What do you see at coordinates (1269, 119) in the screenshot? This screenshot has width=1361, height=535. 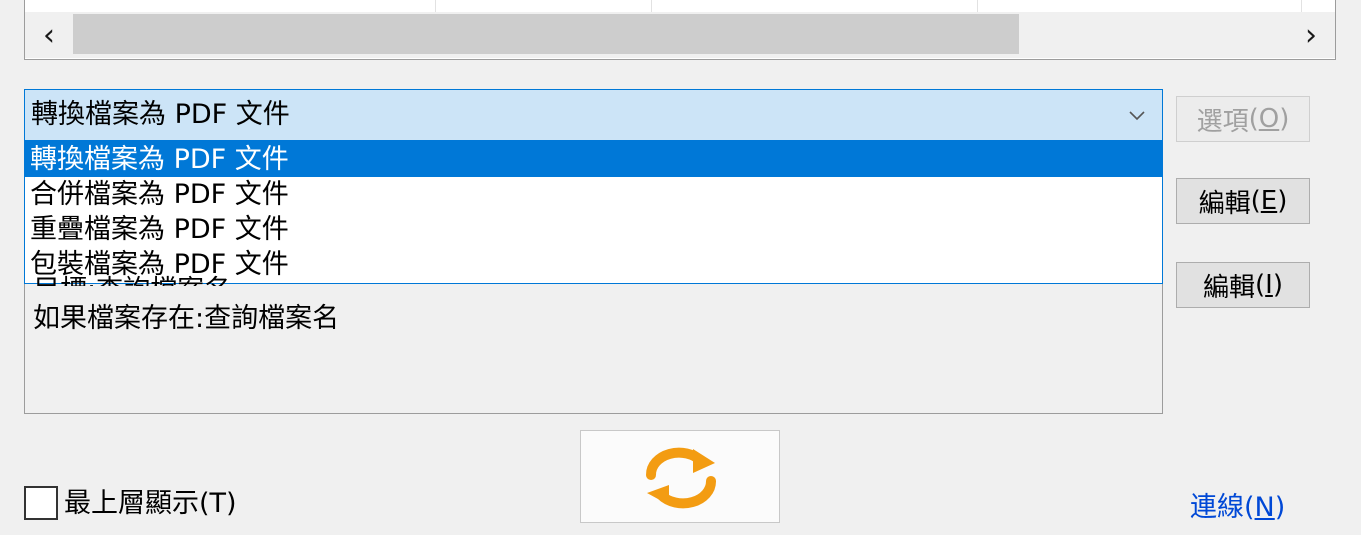 I see `options-button-key: O` at bounding box center [1269, 119].